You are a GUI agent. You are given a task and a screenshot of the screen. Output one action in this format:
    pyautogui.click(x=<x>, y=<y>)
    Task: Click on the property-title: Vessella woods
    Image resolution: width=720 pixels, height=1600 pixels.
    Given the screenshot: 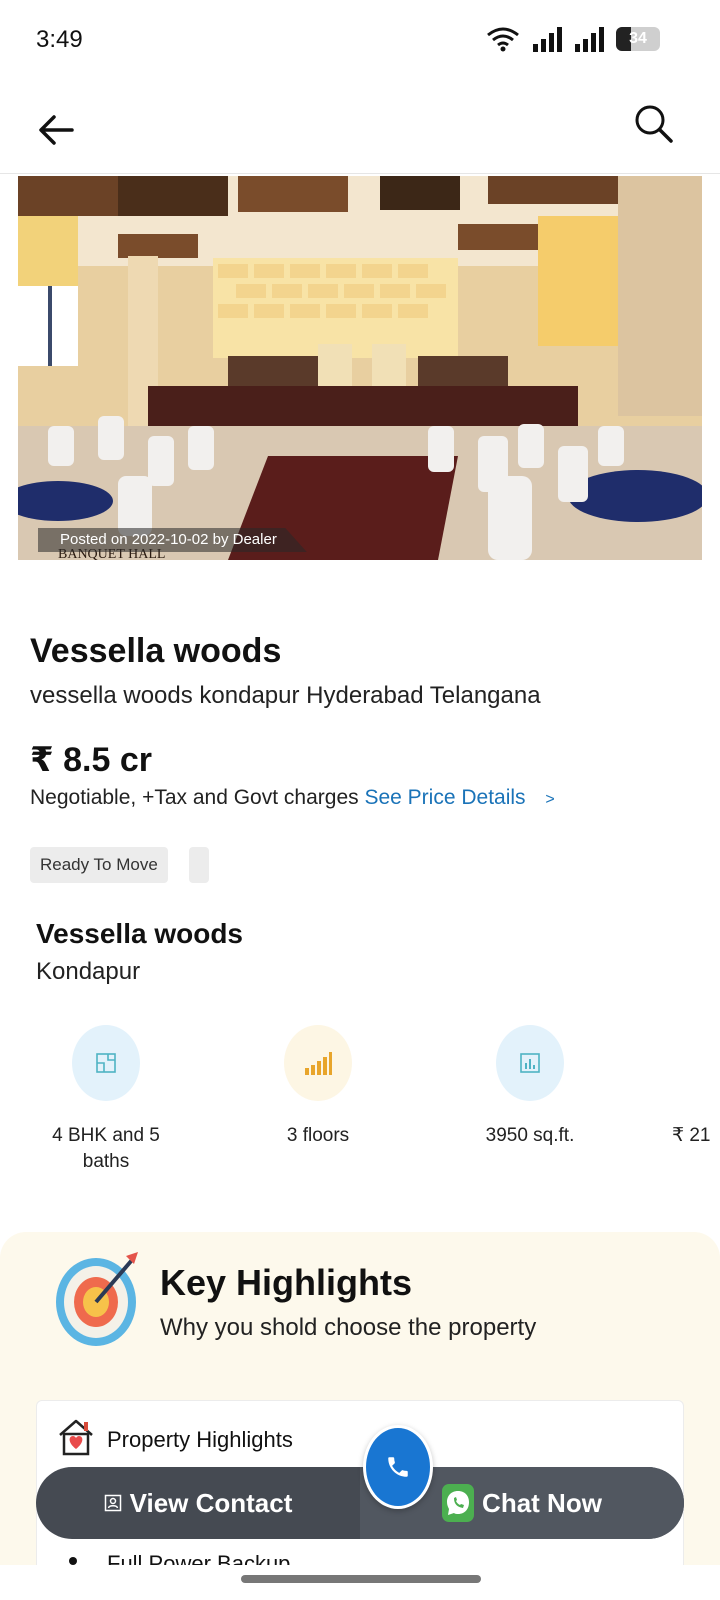 What is the action you would take?
    pyautogui.click(x=156, y=651)
    